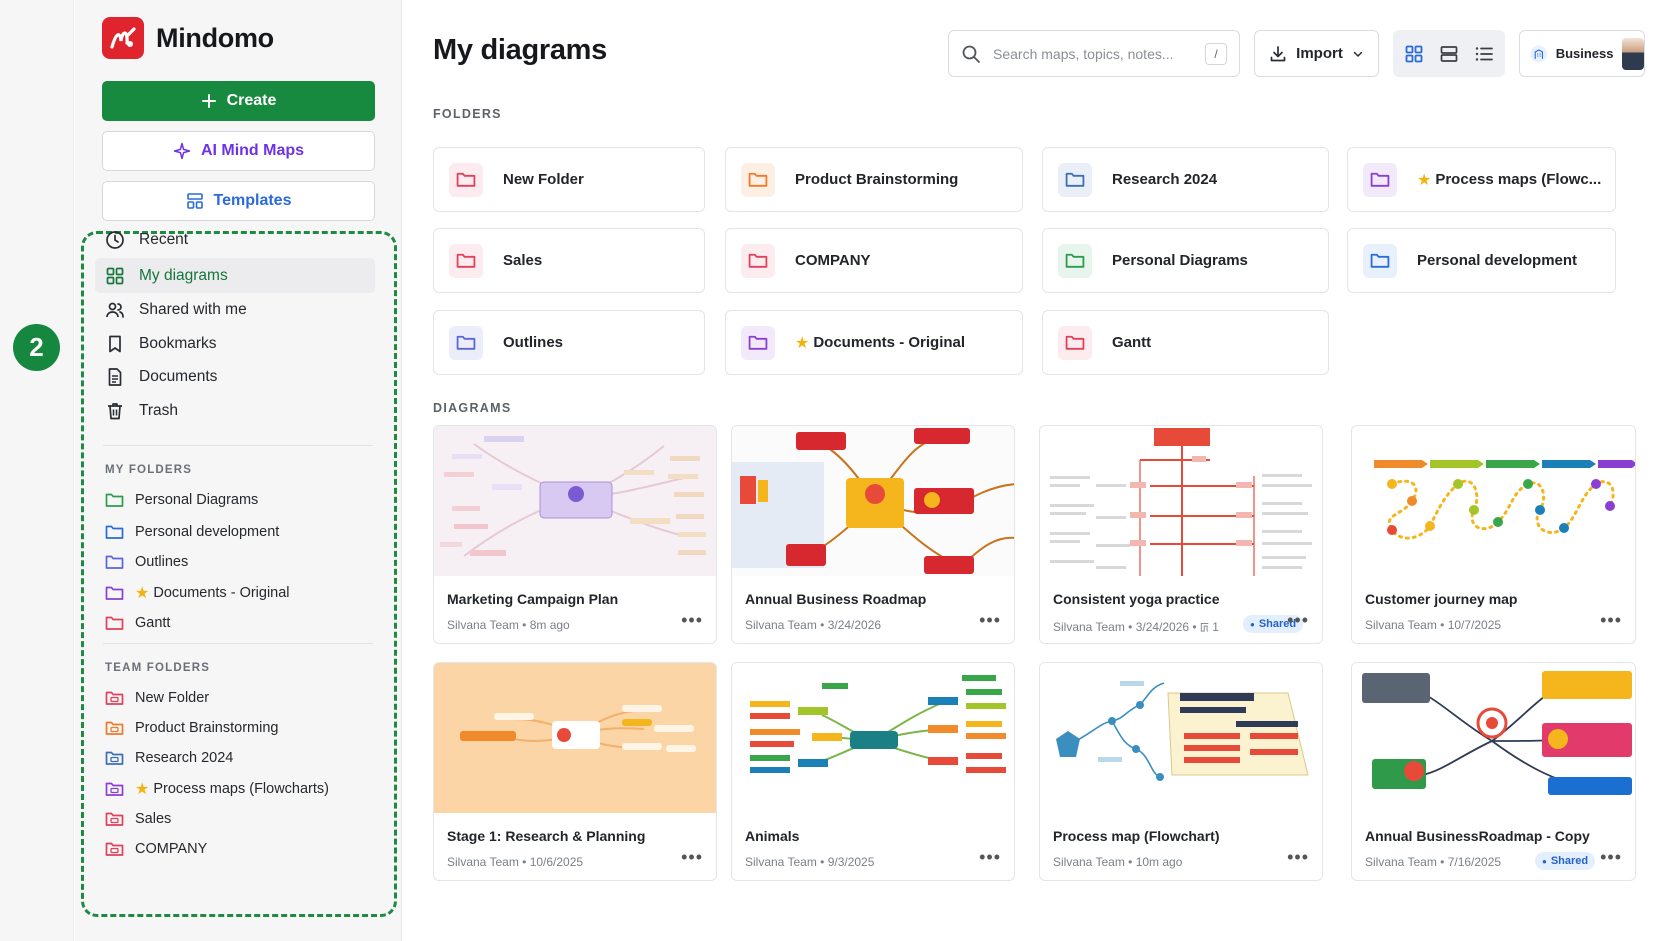 This screenshot has width=1672, height=941. I want to click on people-icon, so click(115, 310).